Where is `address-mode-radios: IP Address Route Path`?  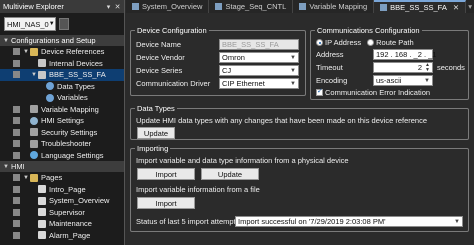
address-mode-radios: IP Address Route Path is located at coordinates (365, 42).